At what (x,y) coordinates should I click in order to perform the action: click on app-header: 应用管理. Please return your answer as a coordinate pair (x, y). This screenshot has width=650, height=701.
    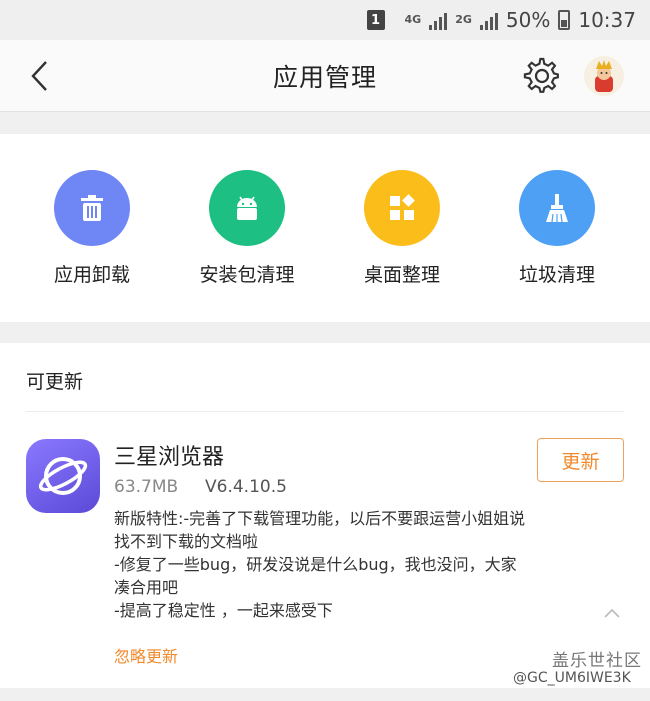
    Looking at the image, I should click on (325, 76).